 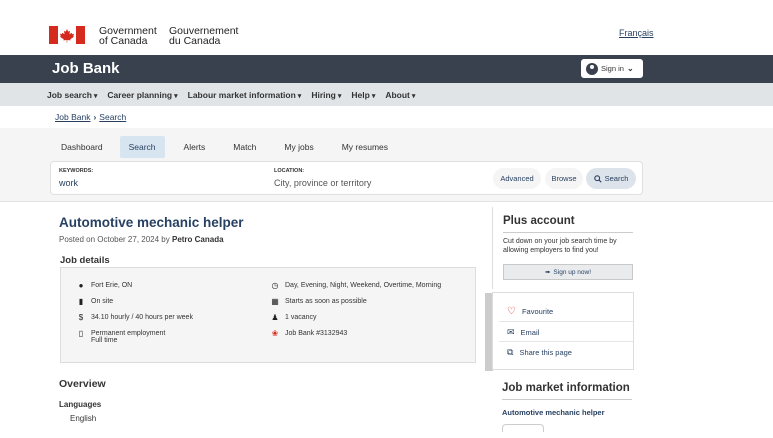 I want to click on sign-up-button: ➠ Sign up now!, so click(x=568, y=272).